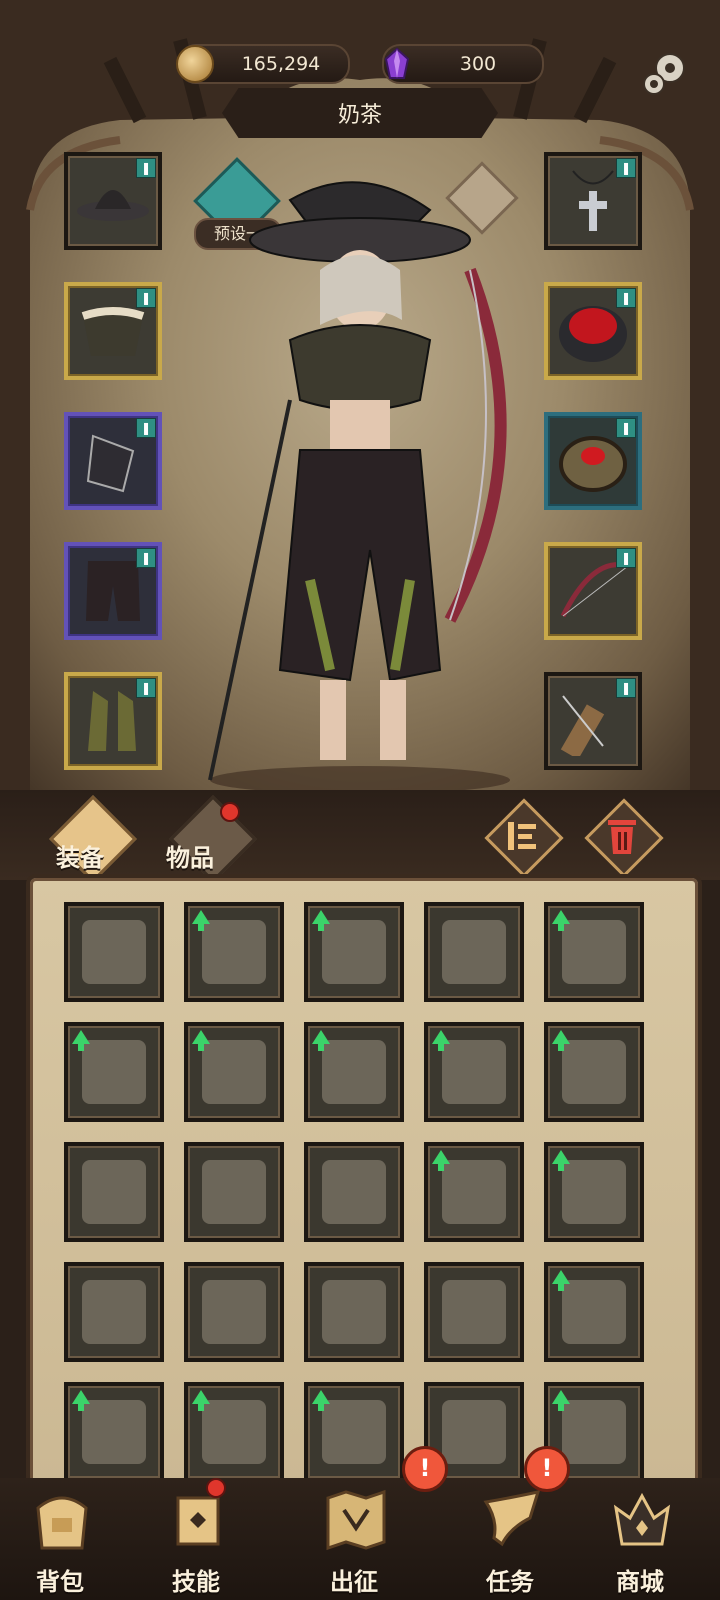  Describe the element at coordinates (640, 1539) in the screenshot. I see `nav-shop: 商城` at that location.